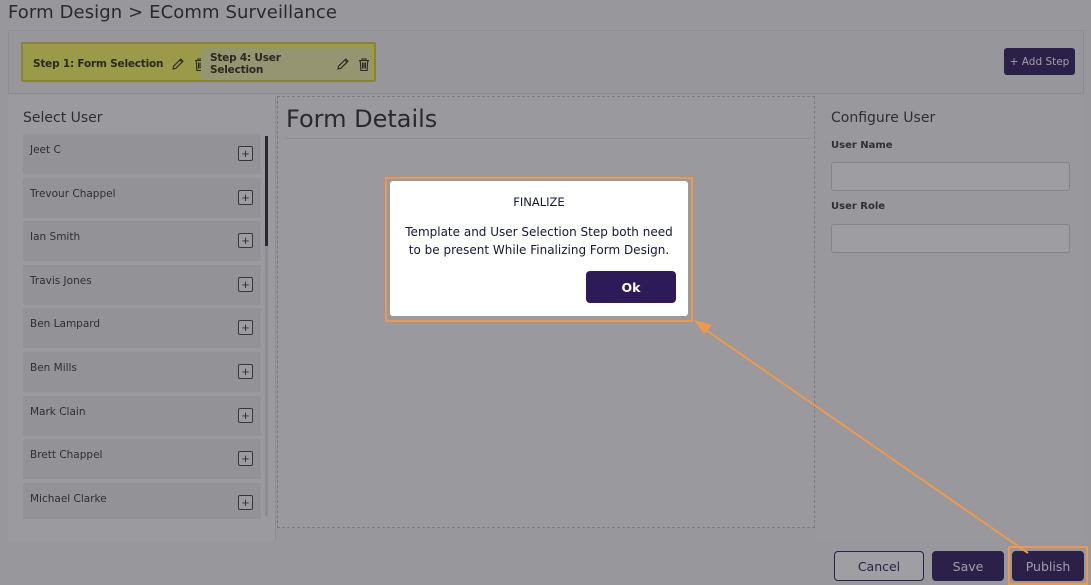 The height and width of the screenshot is (585, 1091). I want to click on publish-annotation-frame, so click(1048, 565).